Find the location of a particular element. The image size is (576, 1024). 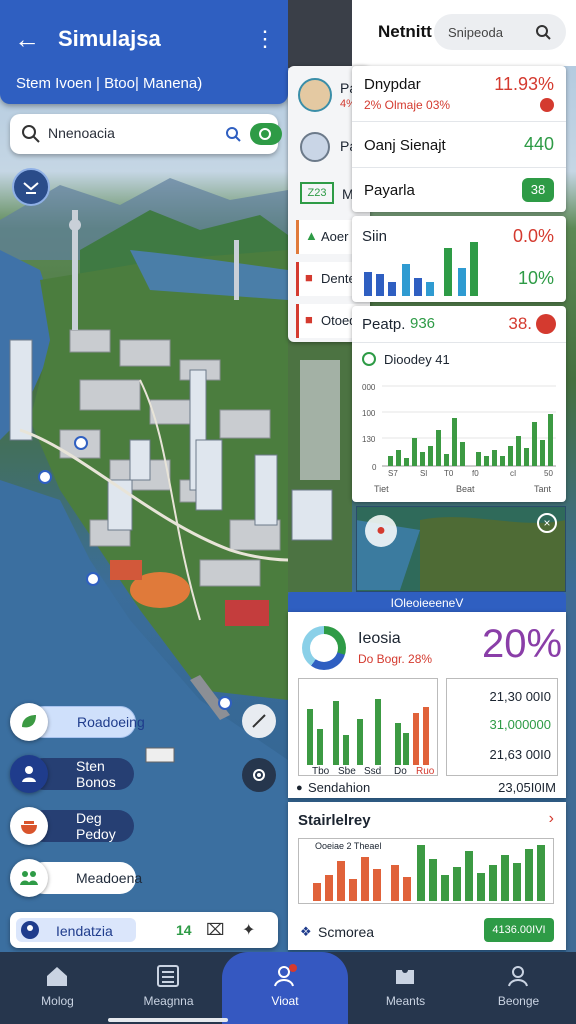

bowl-icon is located at coordinates (29, 826).